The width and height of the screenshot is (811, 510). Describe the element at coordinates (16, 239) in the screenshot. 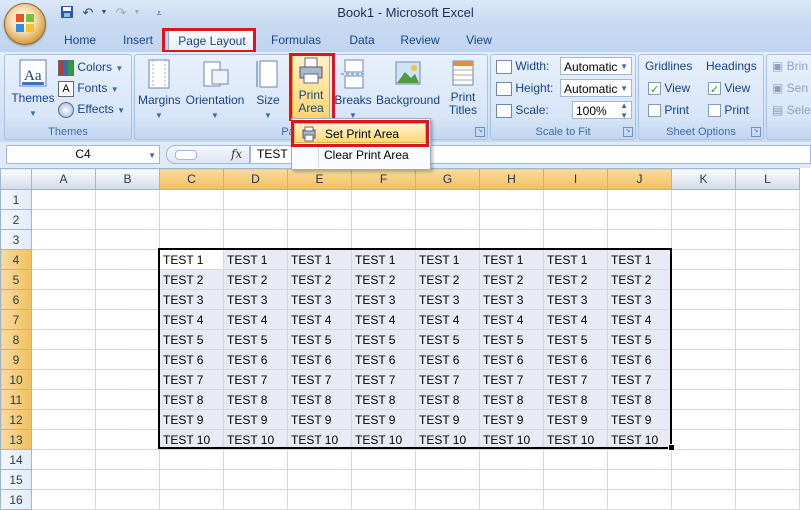

I see `row-header-3: 3` at that location.